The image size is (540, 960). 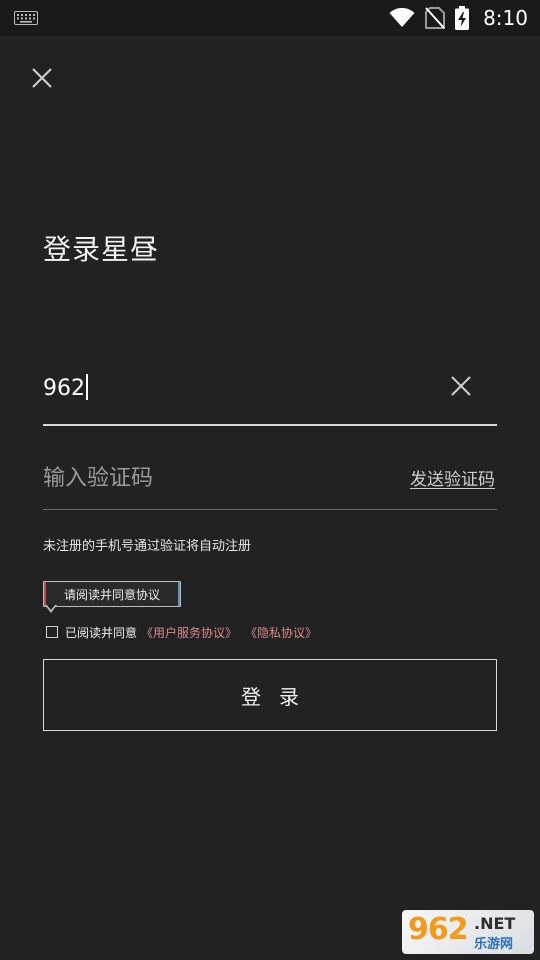 I want to click on code-underline-right, so click(x=425, y=509).